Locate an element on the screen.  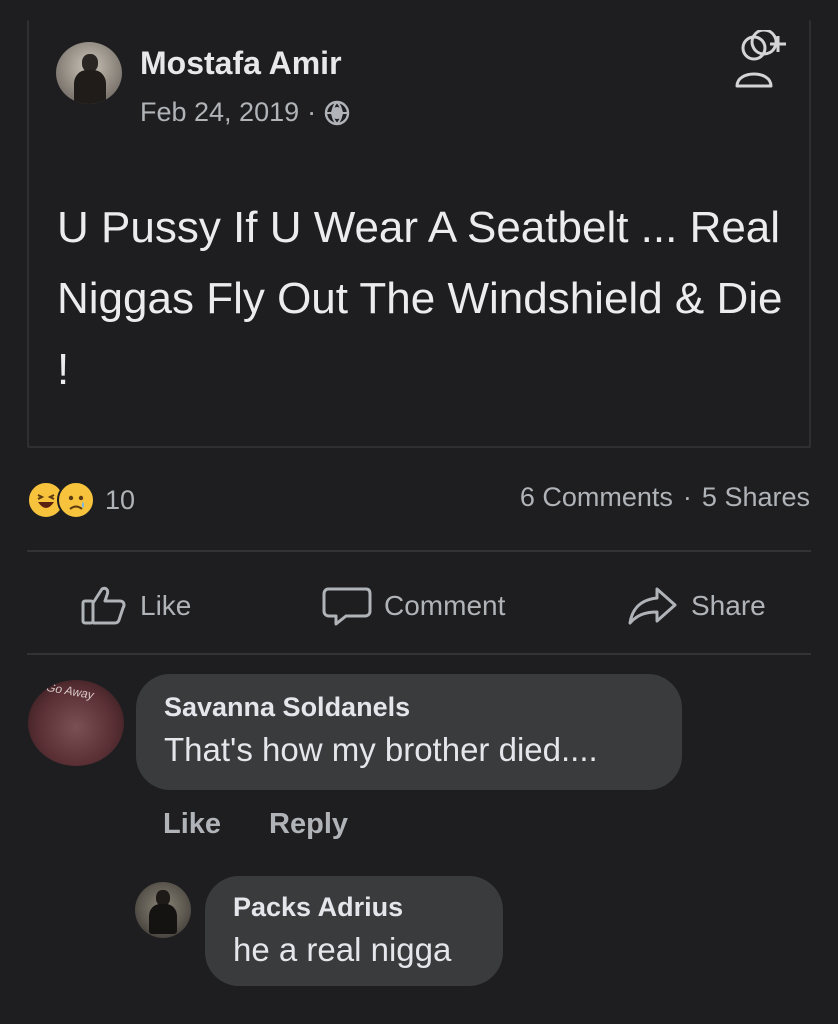
comment-button: Comment is located at coordinates (413, 606).